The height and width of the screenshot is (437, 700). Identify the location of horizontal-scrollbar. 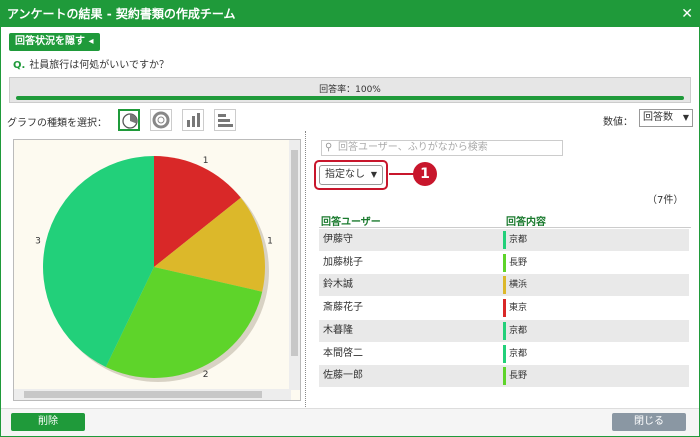
(152, 394).